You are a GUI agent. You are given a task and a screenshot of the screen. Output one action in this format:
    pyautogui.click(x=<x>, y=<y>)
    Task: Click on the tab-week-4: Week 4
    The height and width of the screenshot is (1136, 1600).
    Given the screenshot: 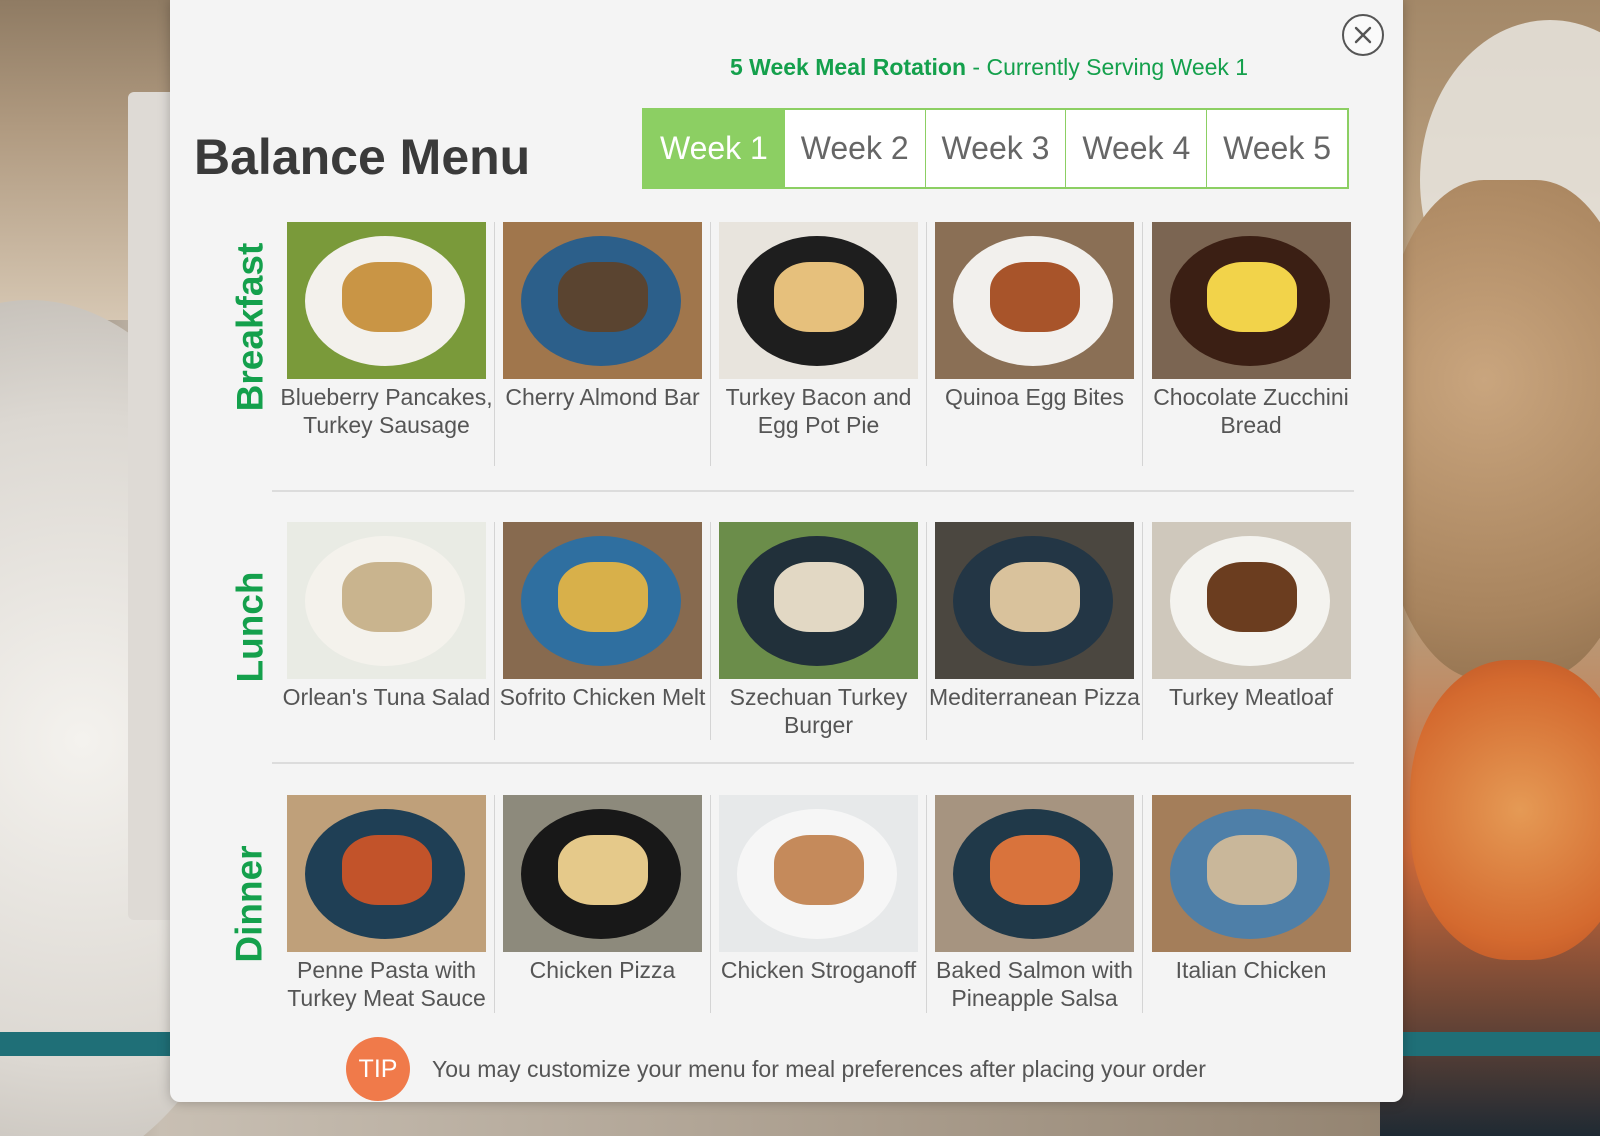 What is the action you would take?
    pyautogui.click(x=1137, y=148)
    